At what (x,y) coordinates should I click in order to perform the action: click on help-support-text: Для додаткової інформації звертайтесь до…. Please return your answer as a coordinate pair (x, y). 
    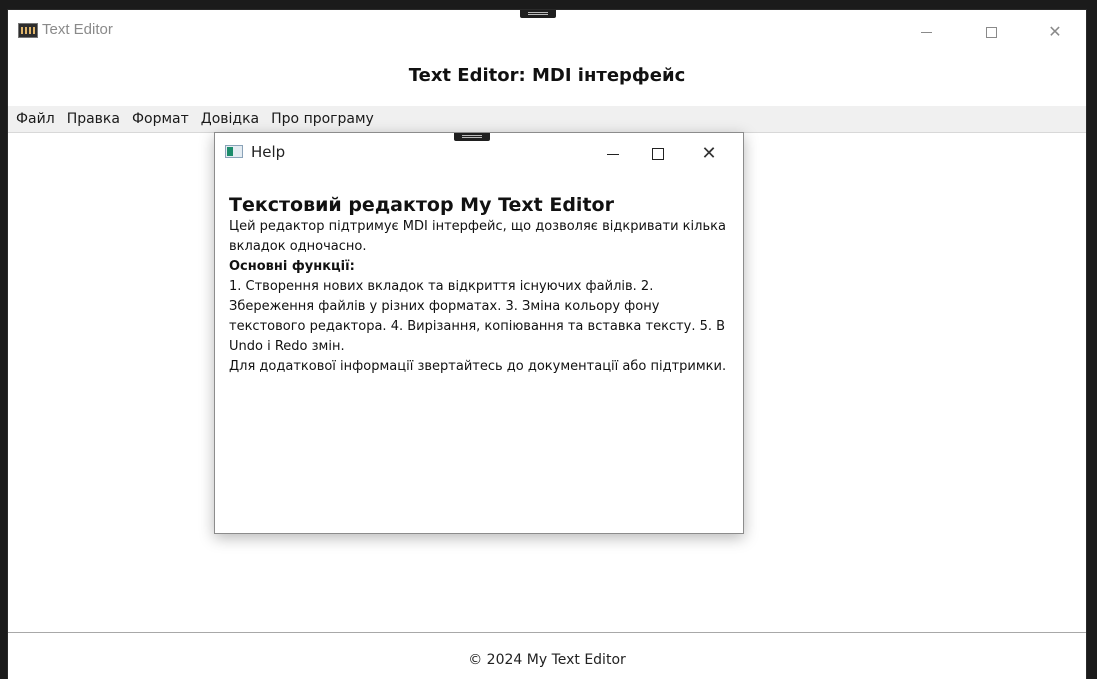
    Looking at the image, I should click on (478, 366).